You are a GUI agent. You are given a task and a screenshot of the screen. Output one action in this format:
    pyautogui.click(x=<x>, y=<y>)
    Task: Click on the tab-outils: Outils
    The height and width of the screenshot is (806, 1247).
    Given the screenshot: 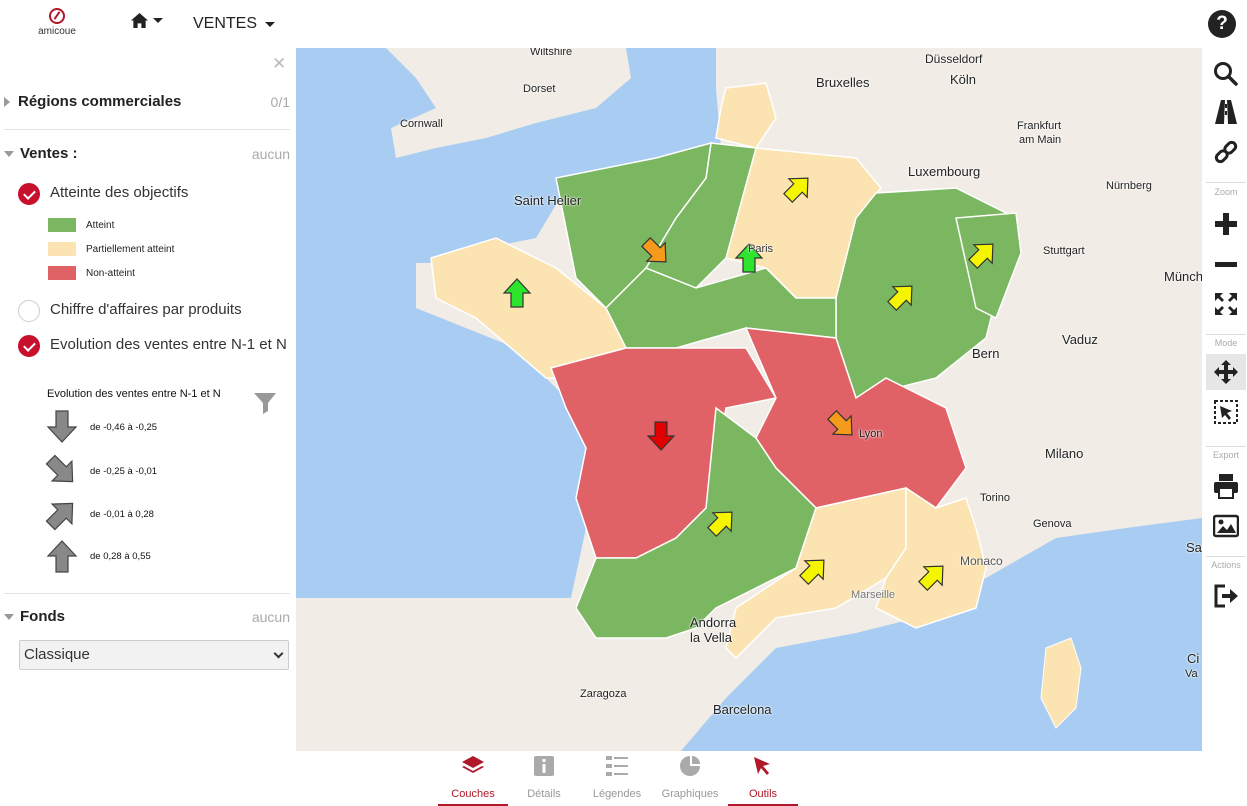 What is the action you would take?
    pyautogui.click(x=763, y=780)
    